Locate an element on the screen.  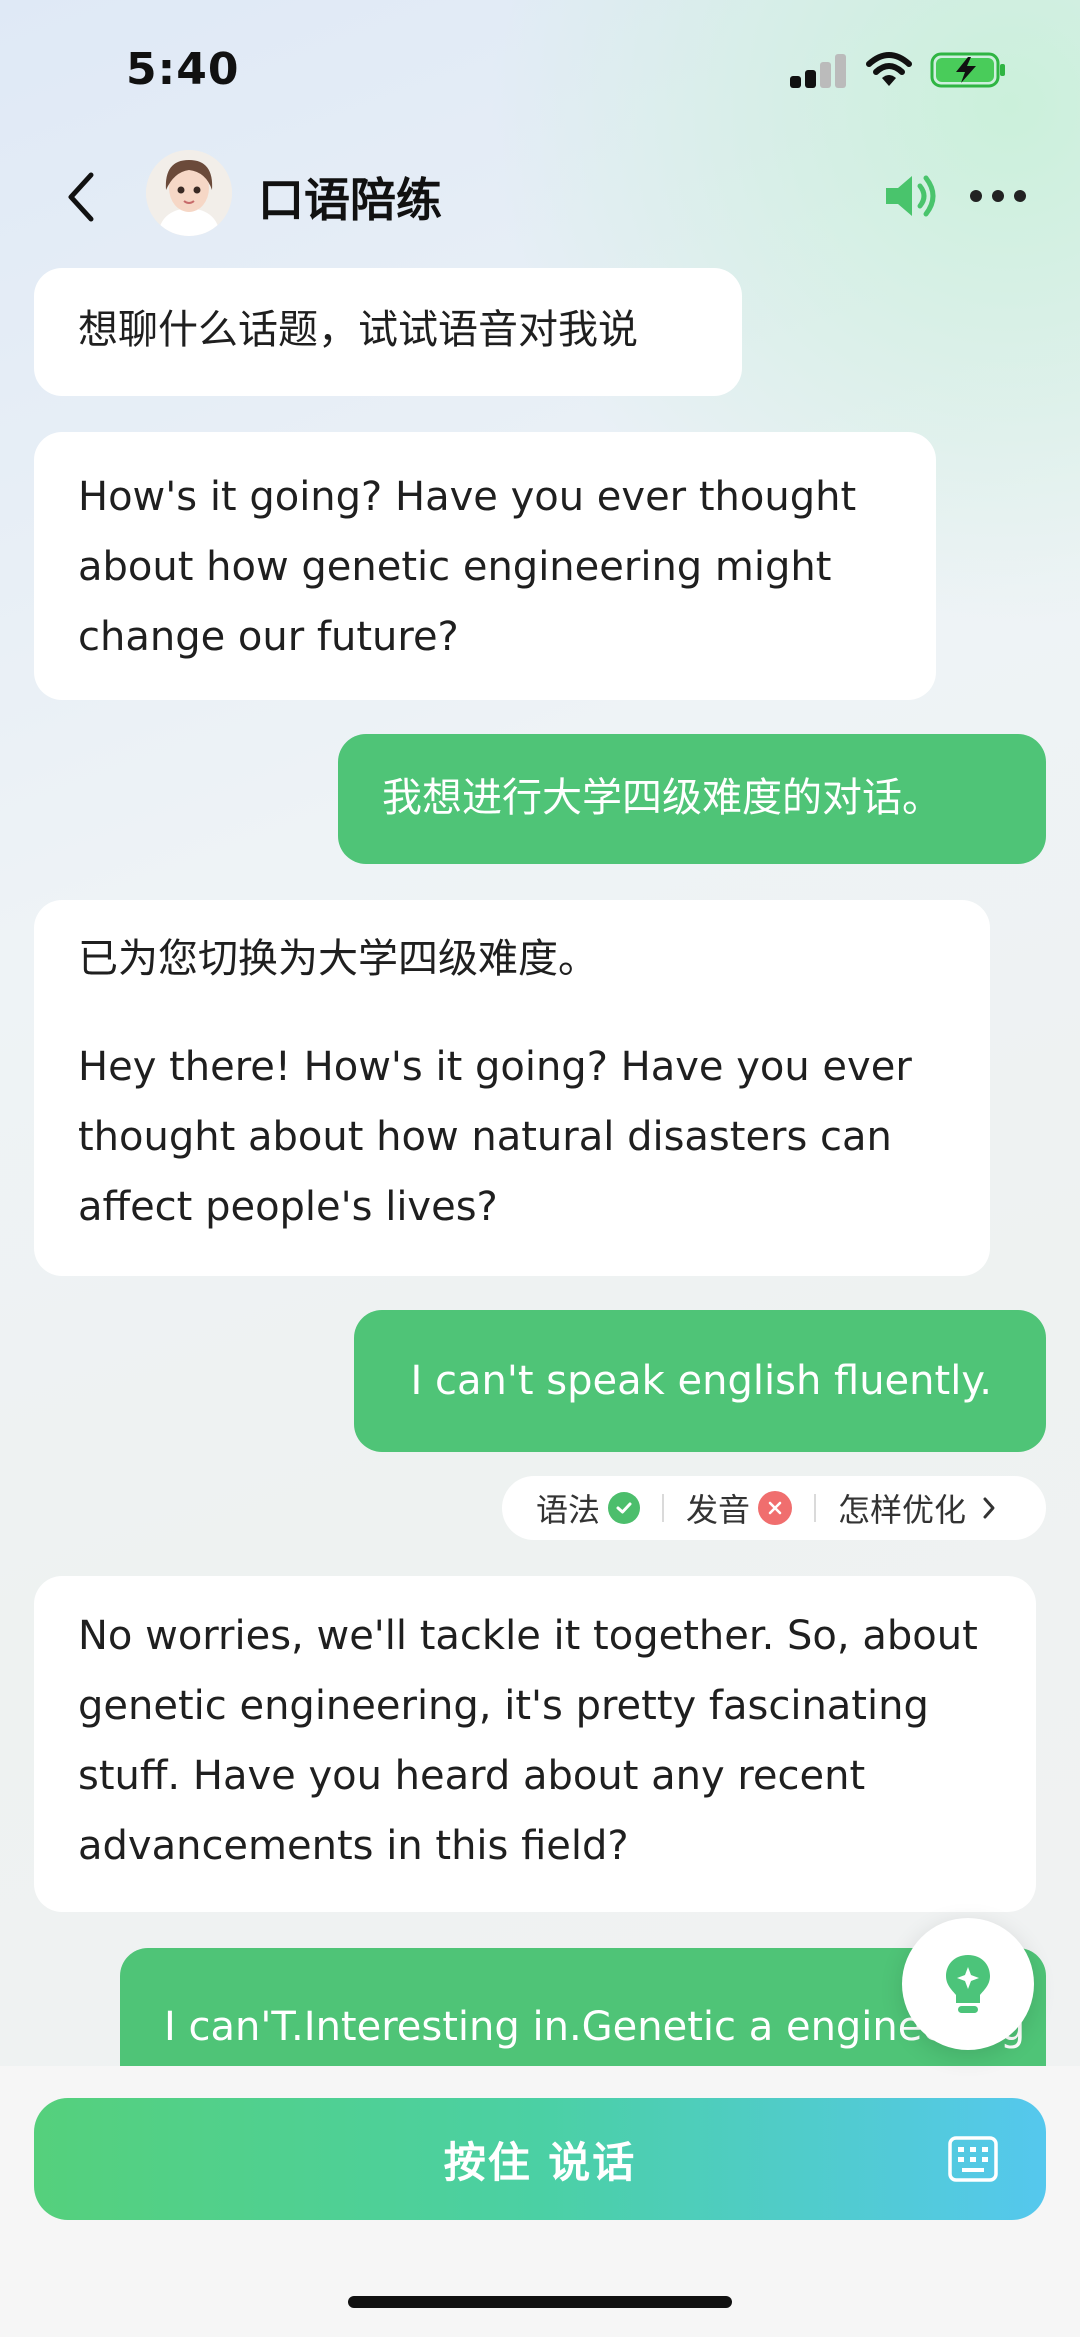
message-text: I can't speak english fluently. is located at coordinates (701, 1381).